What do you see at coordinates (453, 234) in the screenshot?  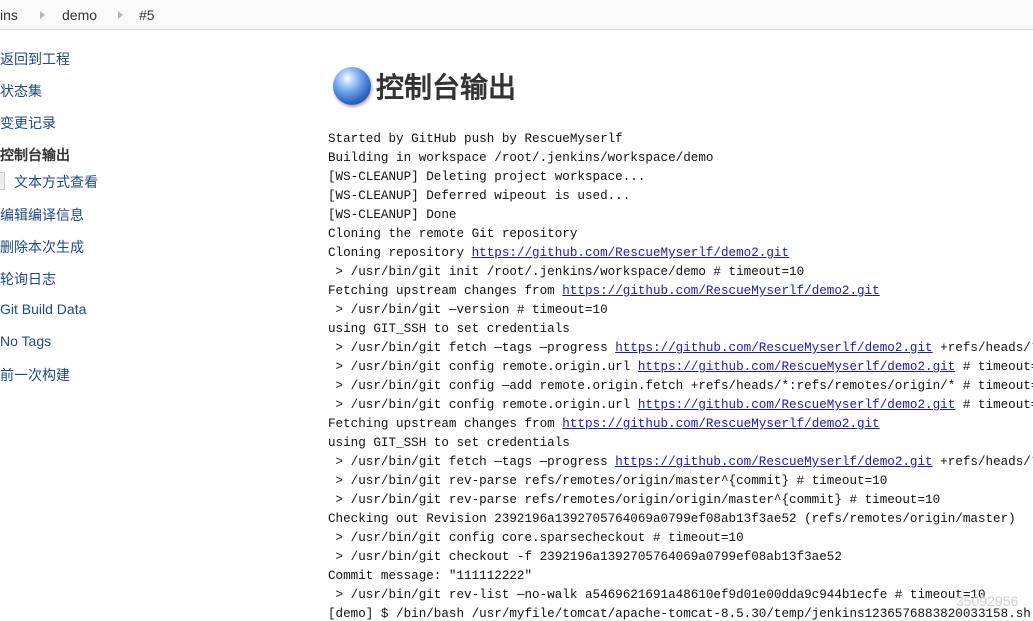 I see `console-line: Cloning the remote Git repository` at bounding box center [453, 234].